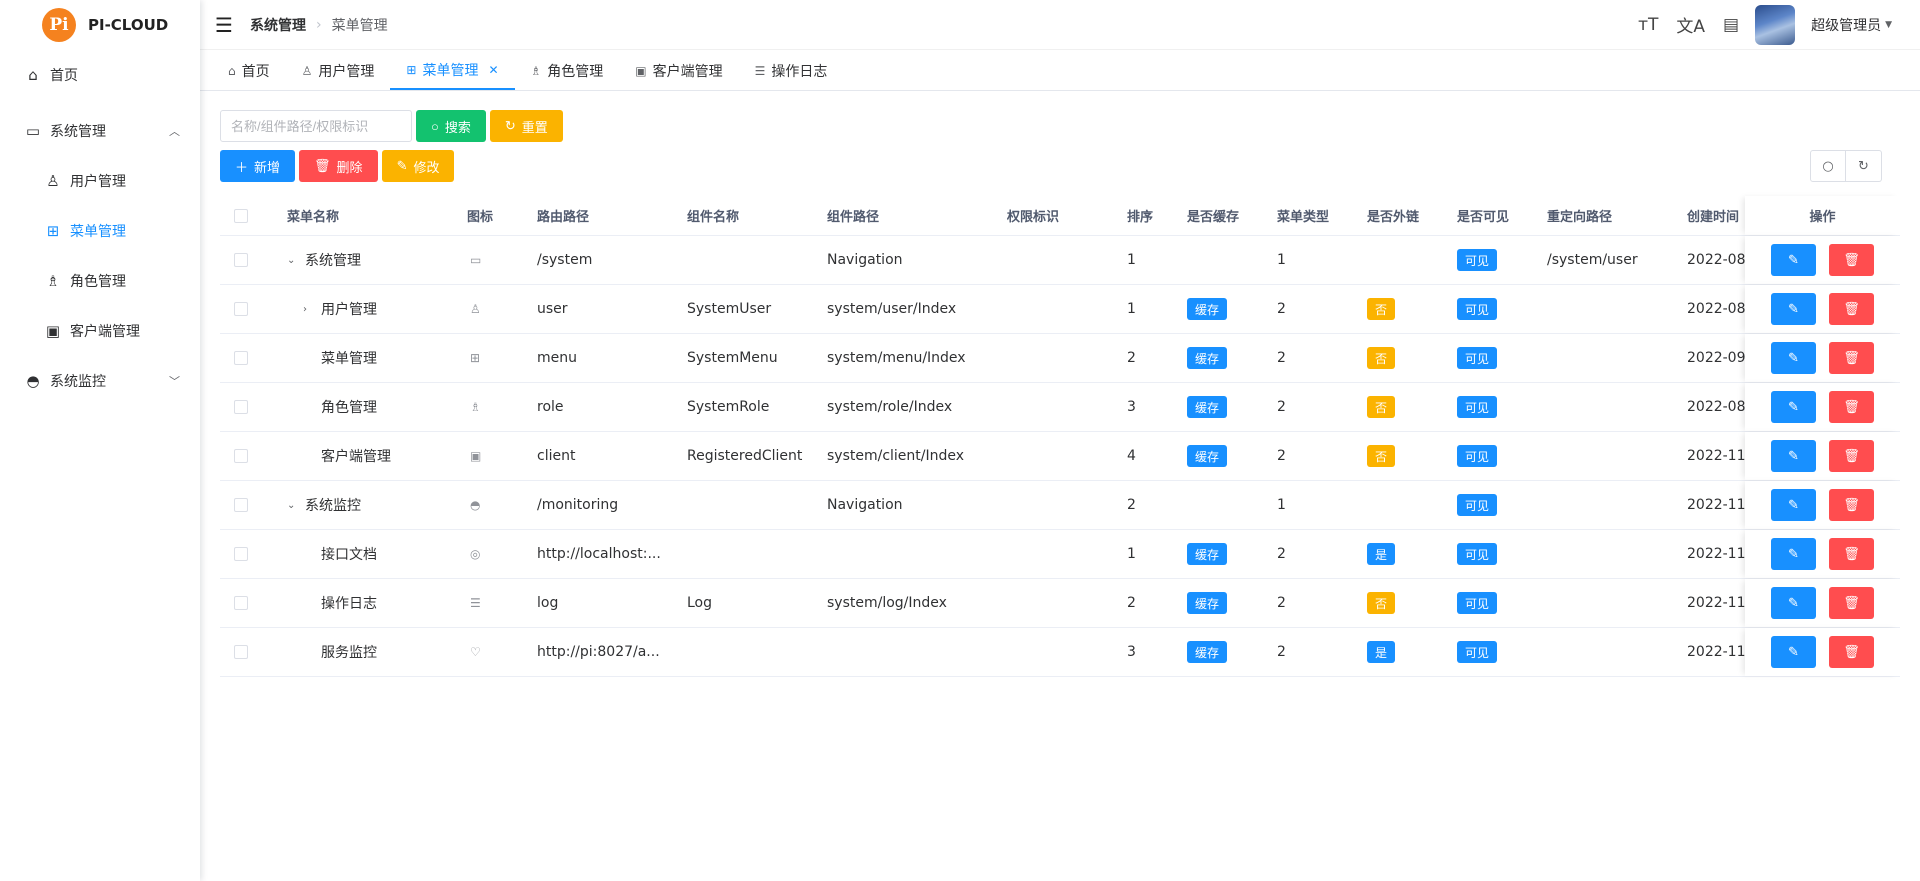 This screenshot has width=1920, height=881. Describe the element at coordinates (1281, 603) in the screenshot. I see `cell-type: 2` at that location.